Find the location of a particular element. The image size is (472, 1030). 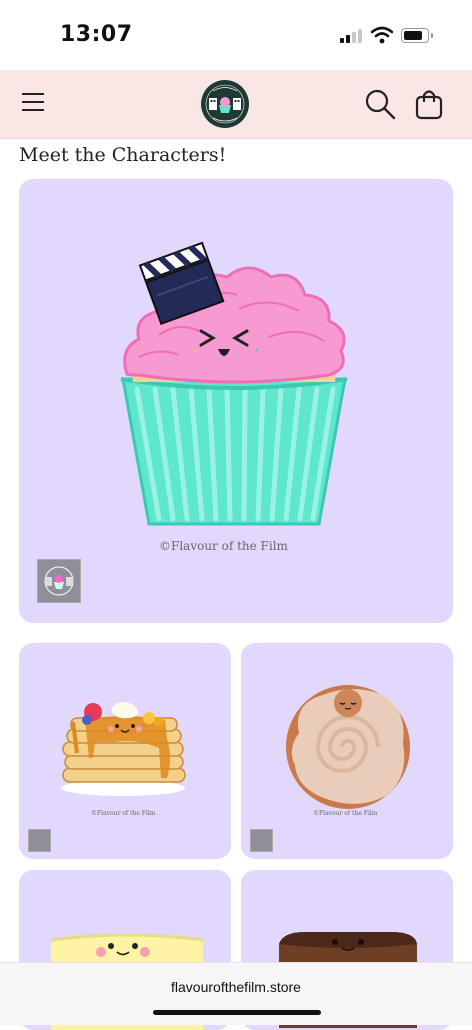

site-header is located at coordinates (236, 104).